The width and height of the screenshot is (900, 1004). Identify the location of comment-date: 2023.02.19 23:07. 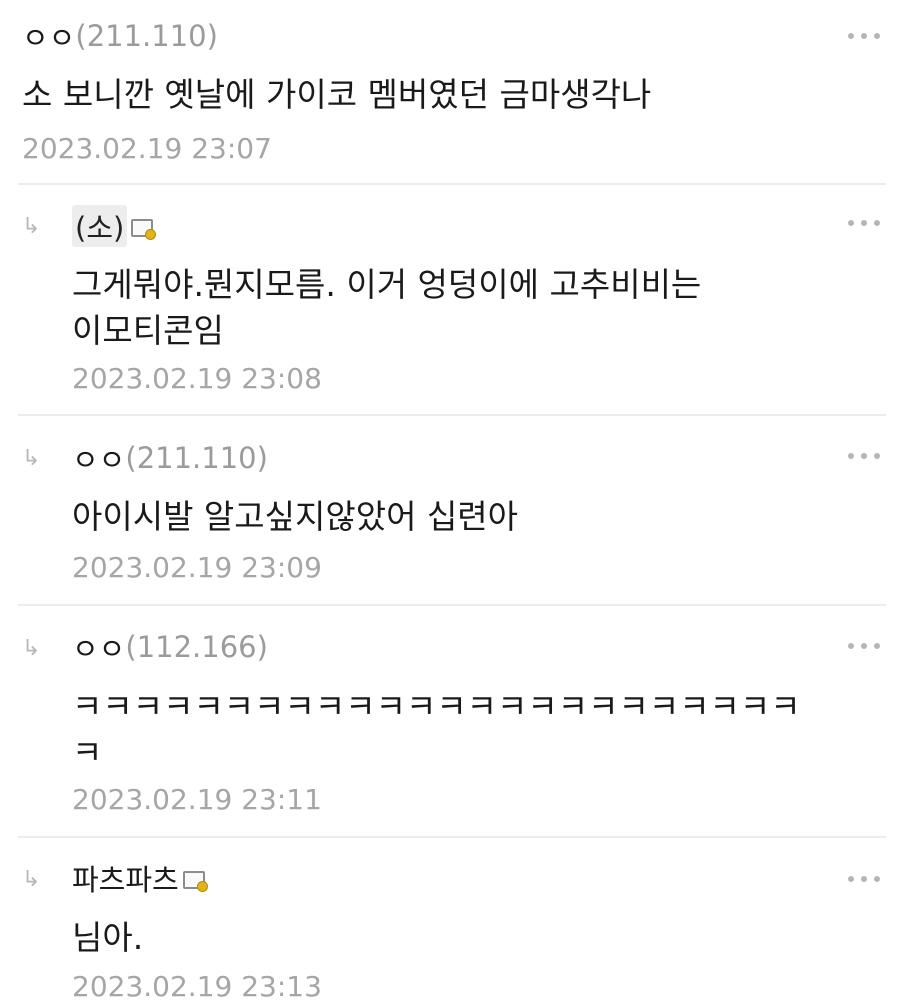
(147, 148).